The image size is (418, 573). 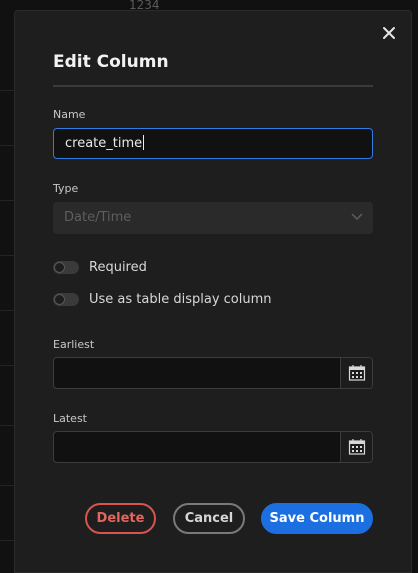 I want to click on display-column-row: Use as table display column, so click(x=162, y=299).